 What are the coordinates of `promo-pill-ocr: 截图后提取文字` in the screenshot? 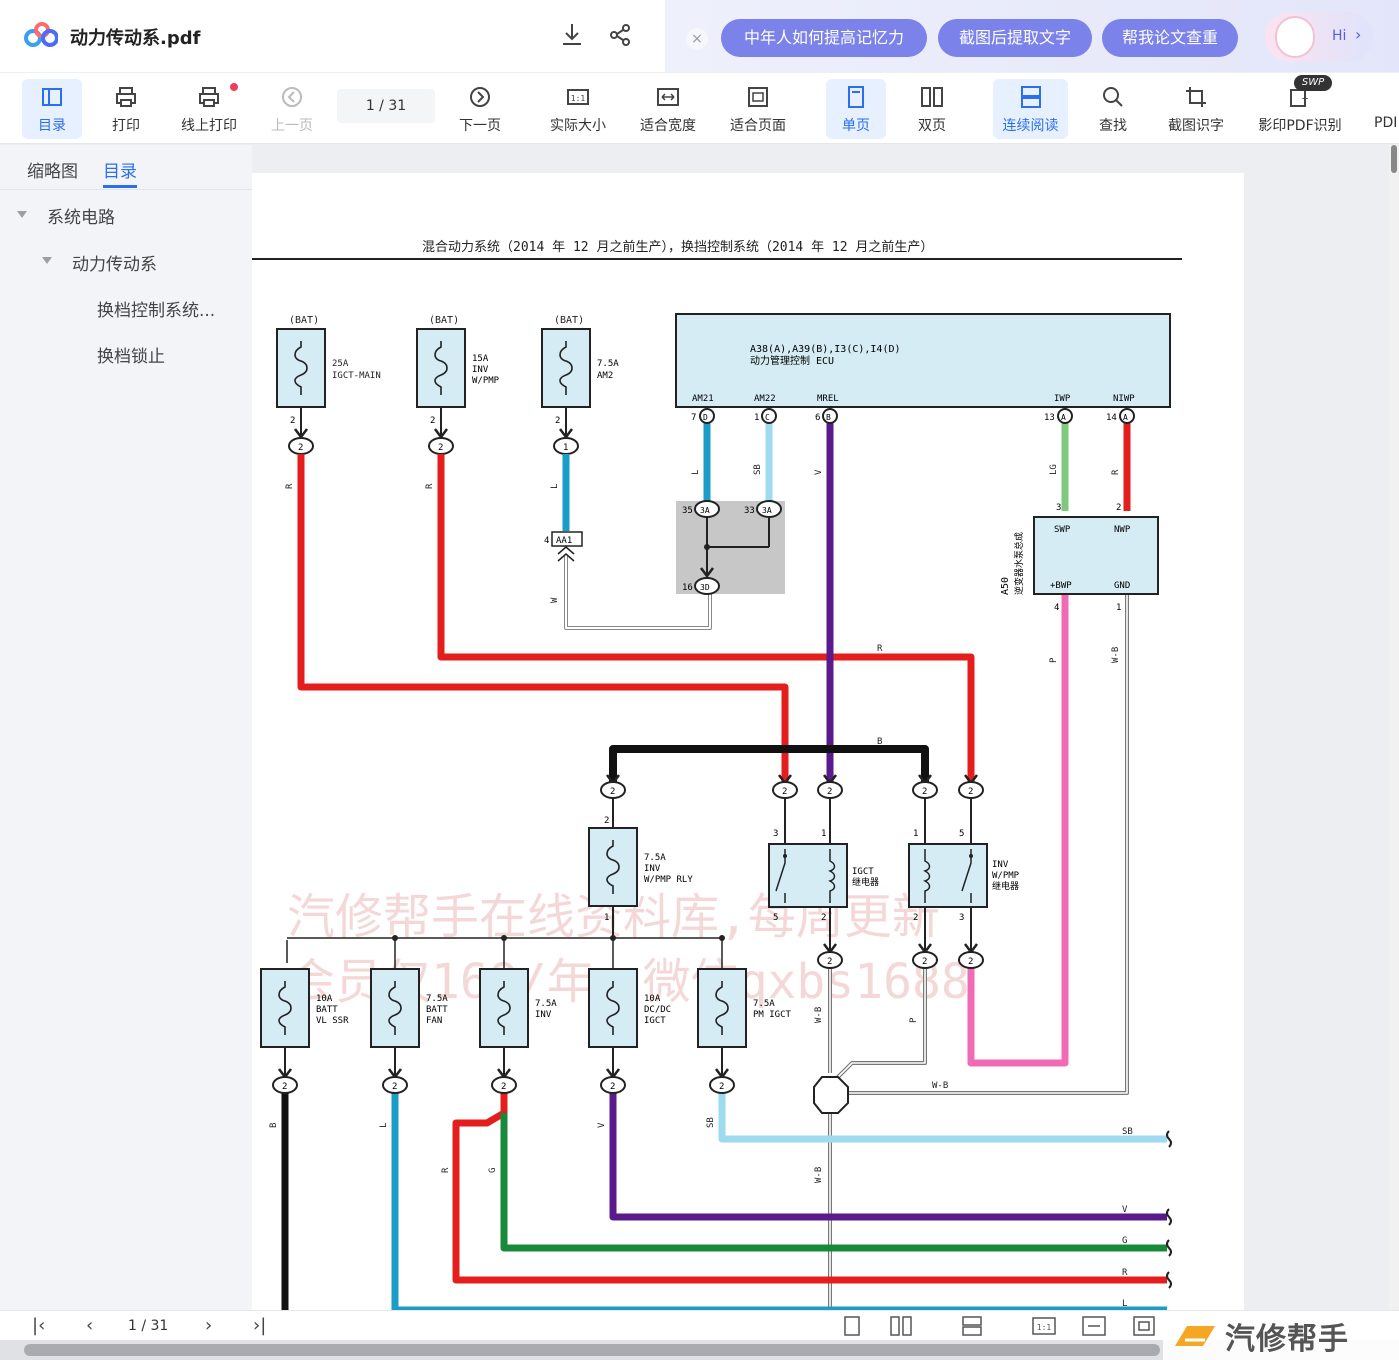 It's located at (1015, 38).